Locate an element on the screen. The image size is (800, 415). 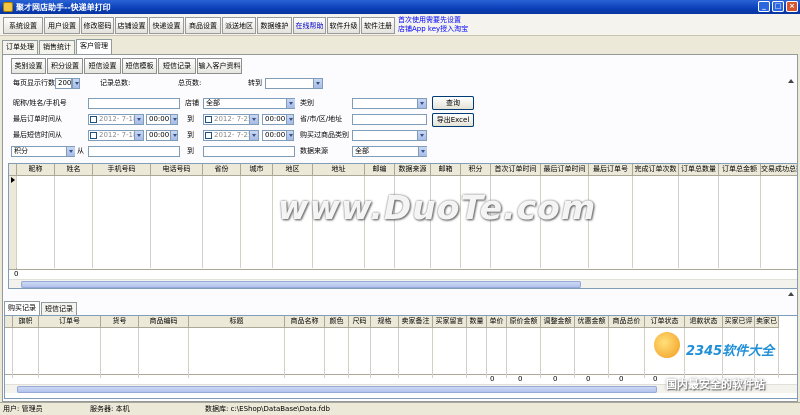
tab-order-processing: 订单处理 is located at coordinates (20, 47).